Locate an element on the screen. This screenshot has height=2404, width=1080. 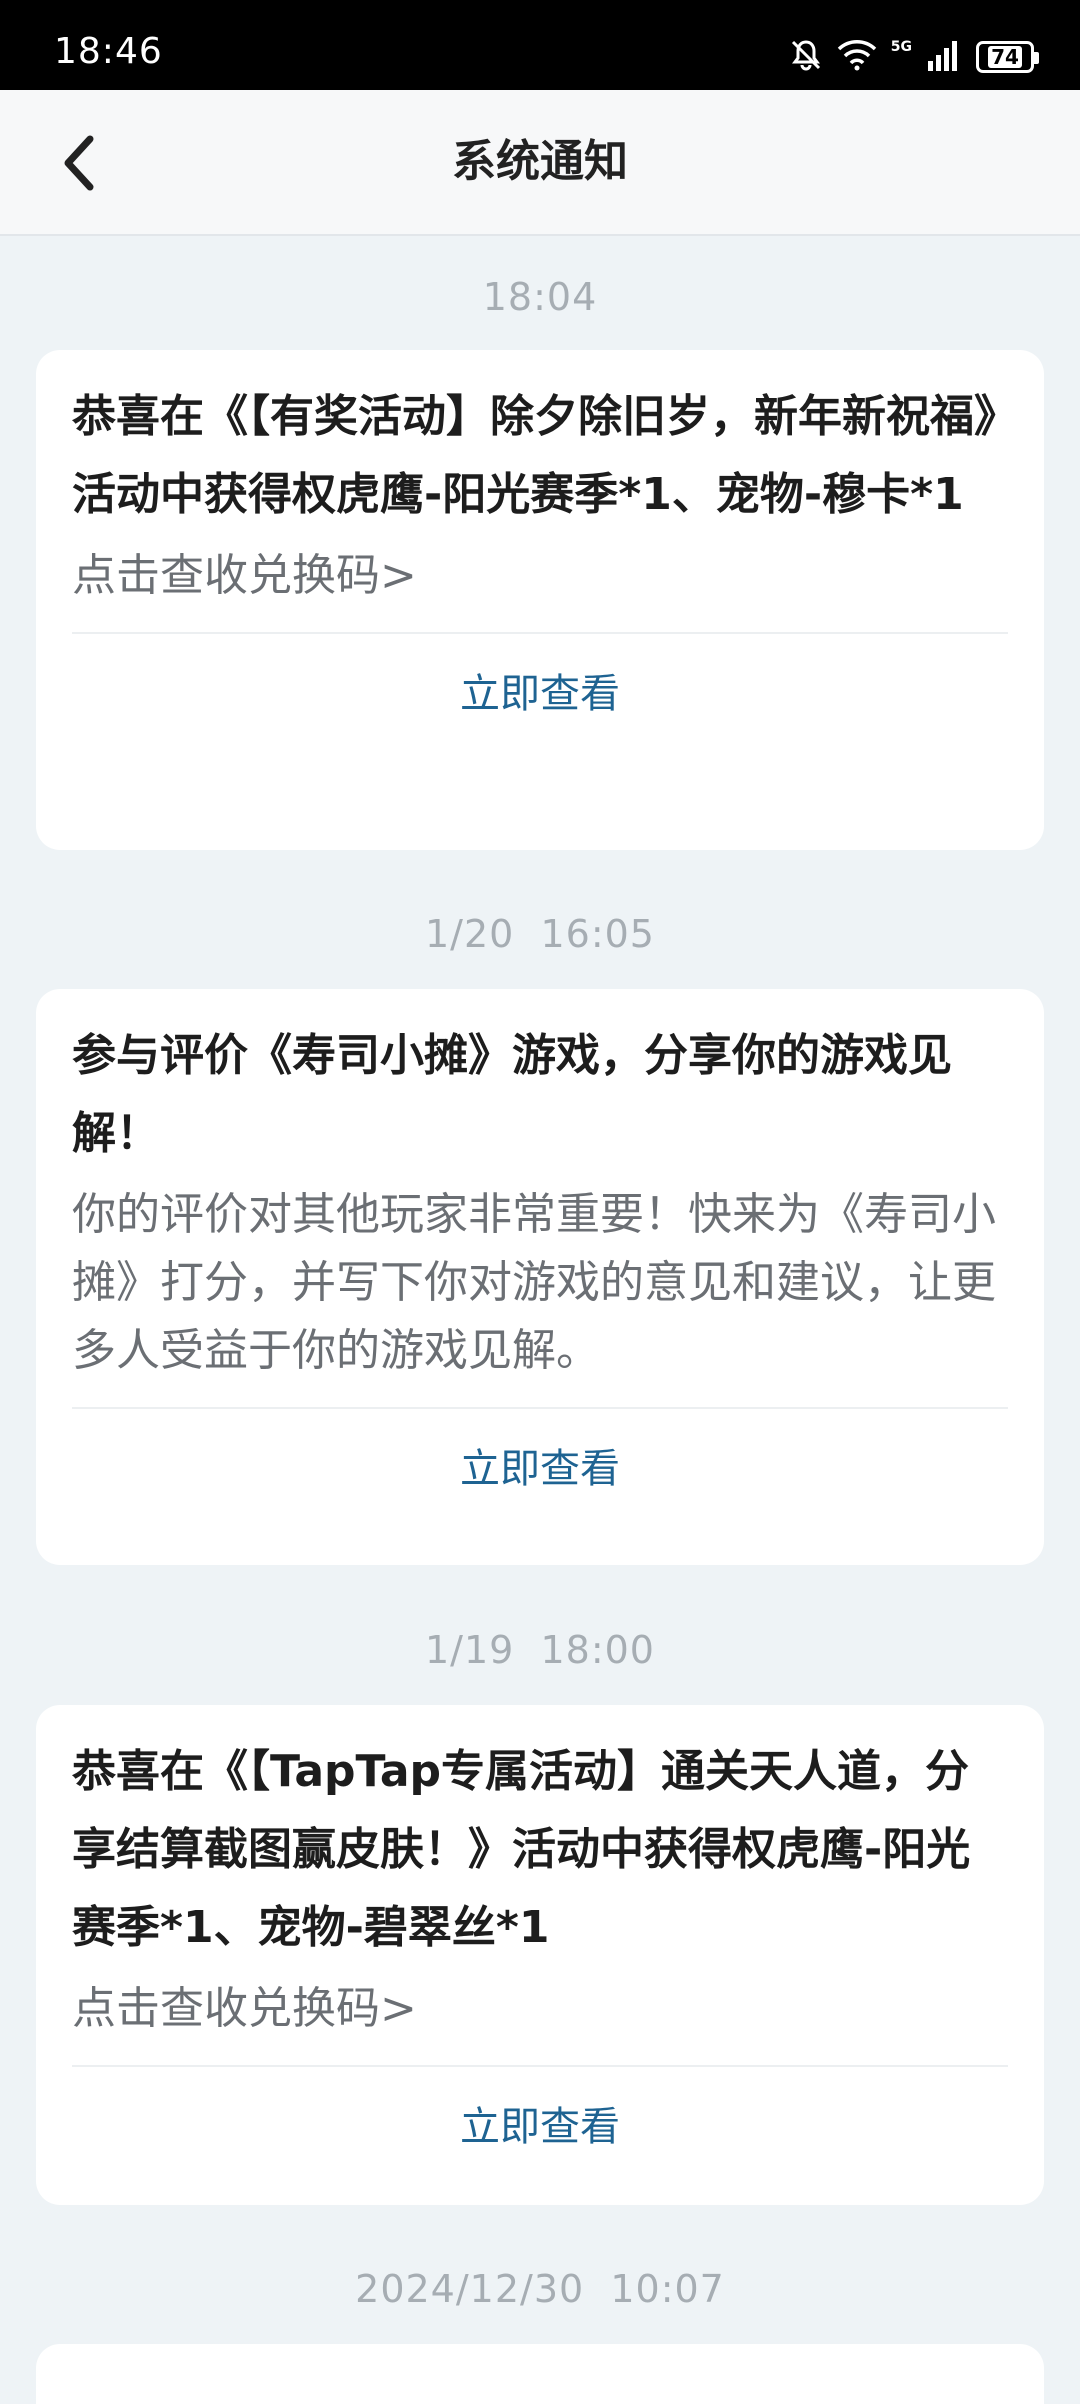
signal-icon is located at coordinates (944, 57).